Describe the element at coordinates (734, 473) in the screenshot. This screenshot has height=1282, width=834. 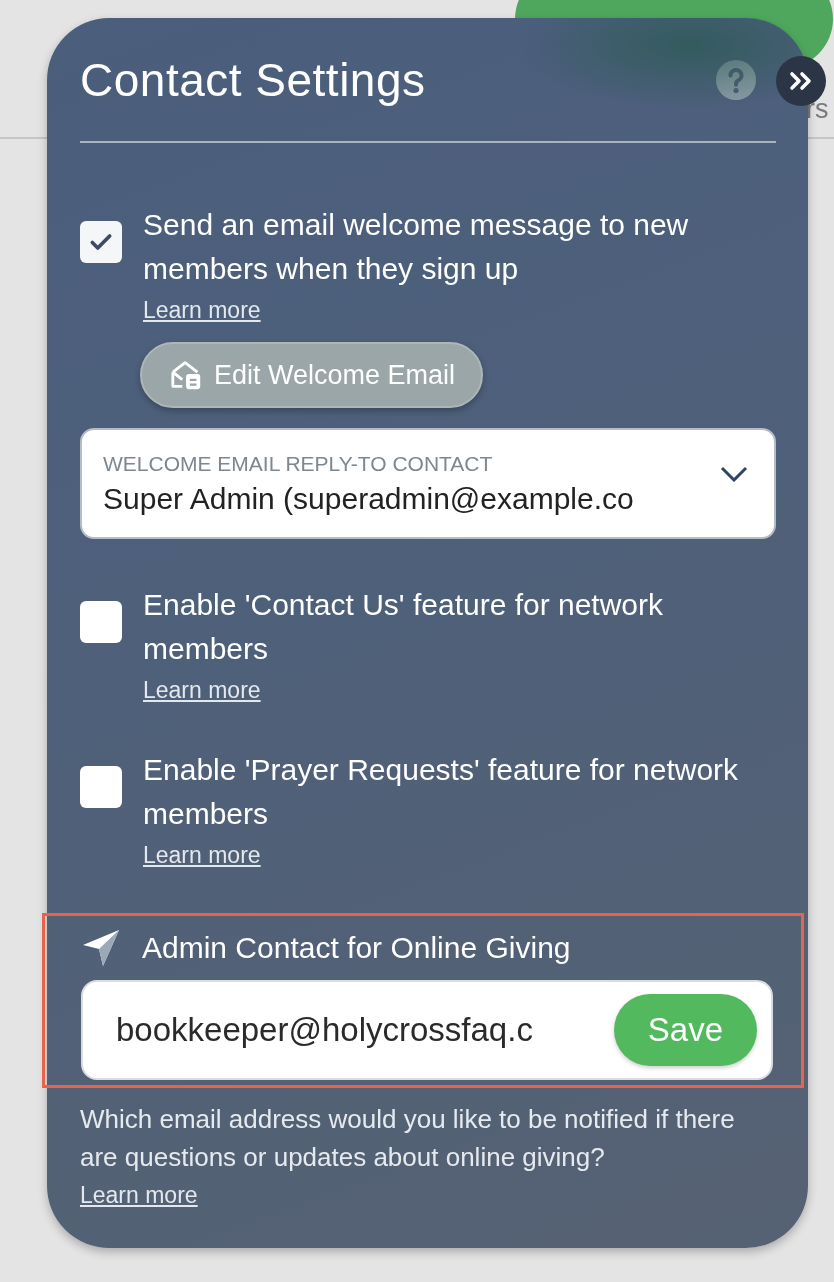
I see `chevron-down-icon` at that location.